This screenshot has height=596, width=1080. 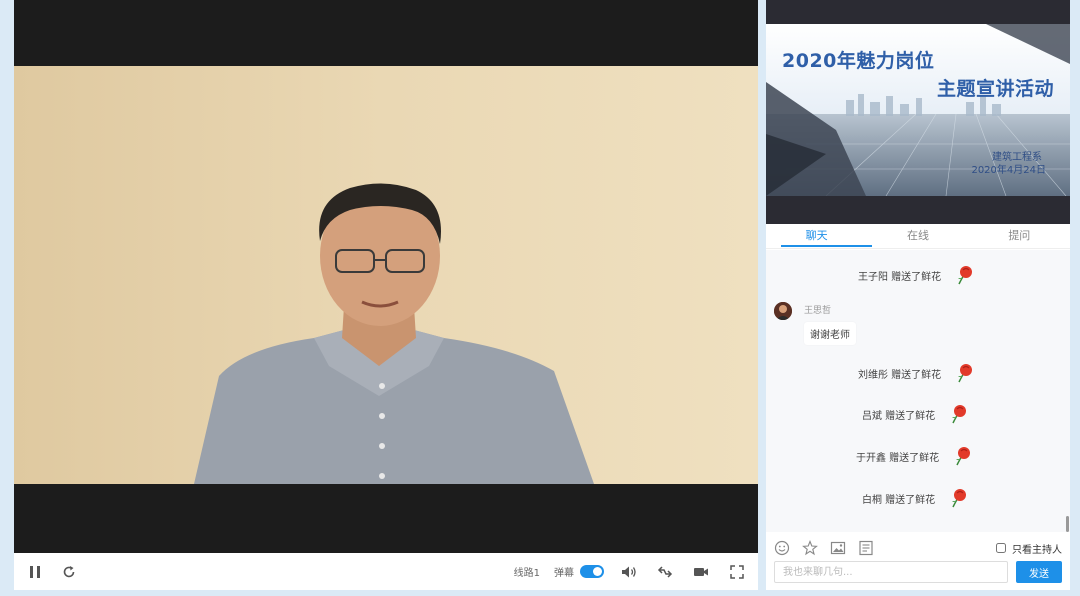 I want to click on gift-text: 白桐 赠送了鲜花, so click(x=899, y=500).